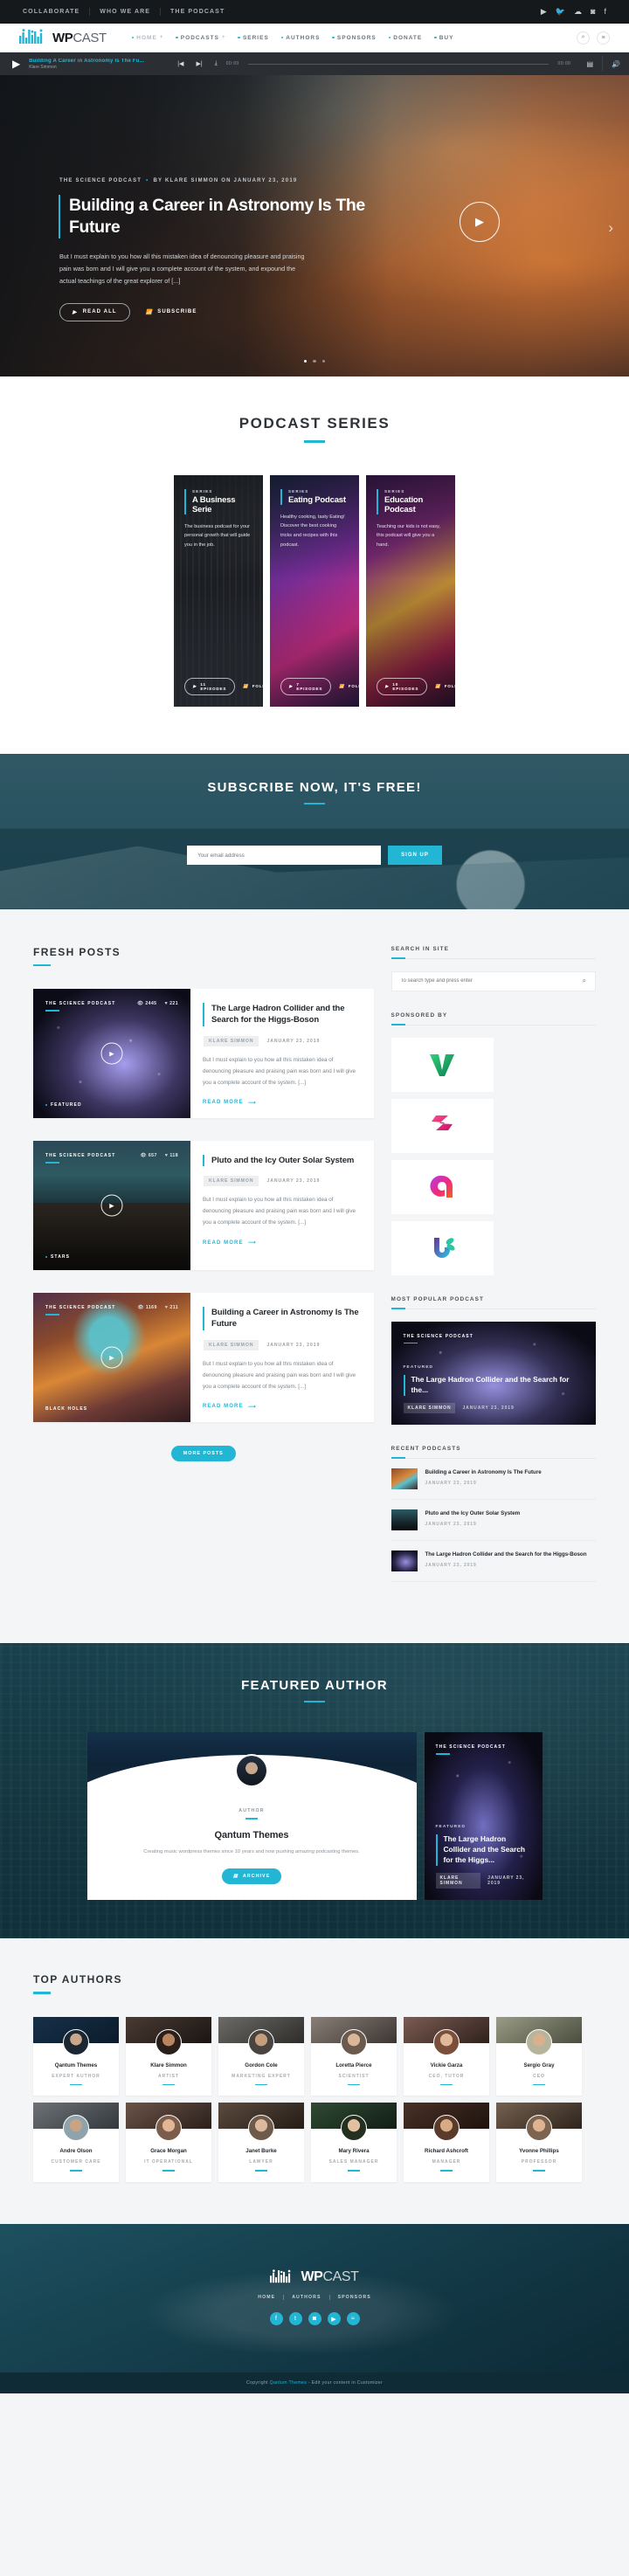 This screenshot has height=2576, width=629. What do you see at coordinates (168, 2056) in the screenshot?
I see `author-tile: Klare Simmon ARTIST` at bounding box center [168, 2056].